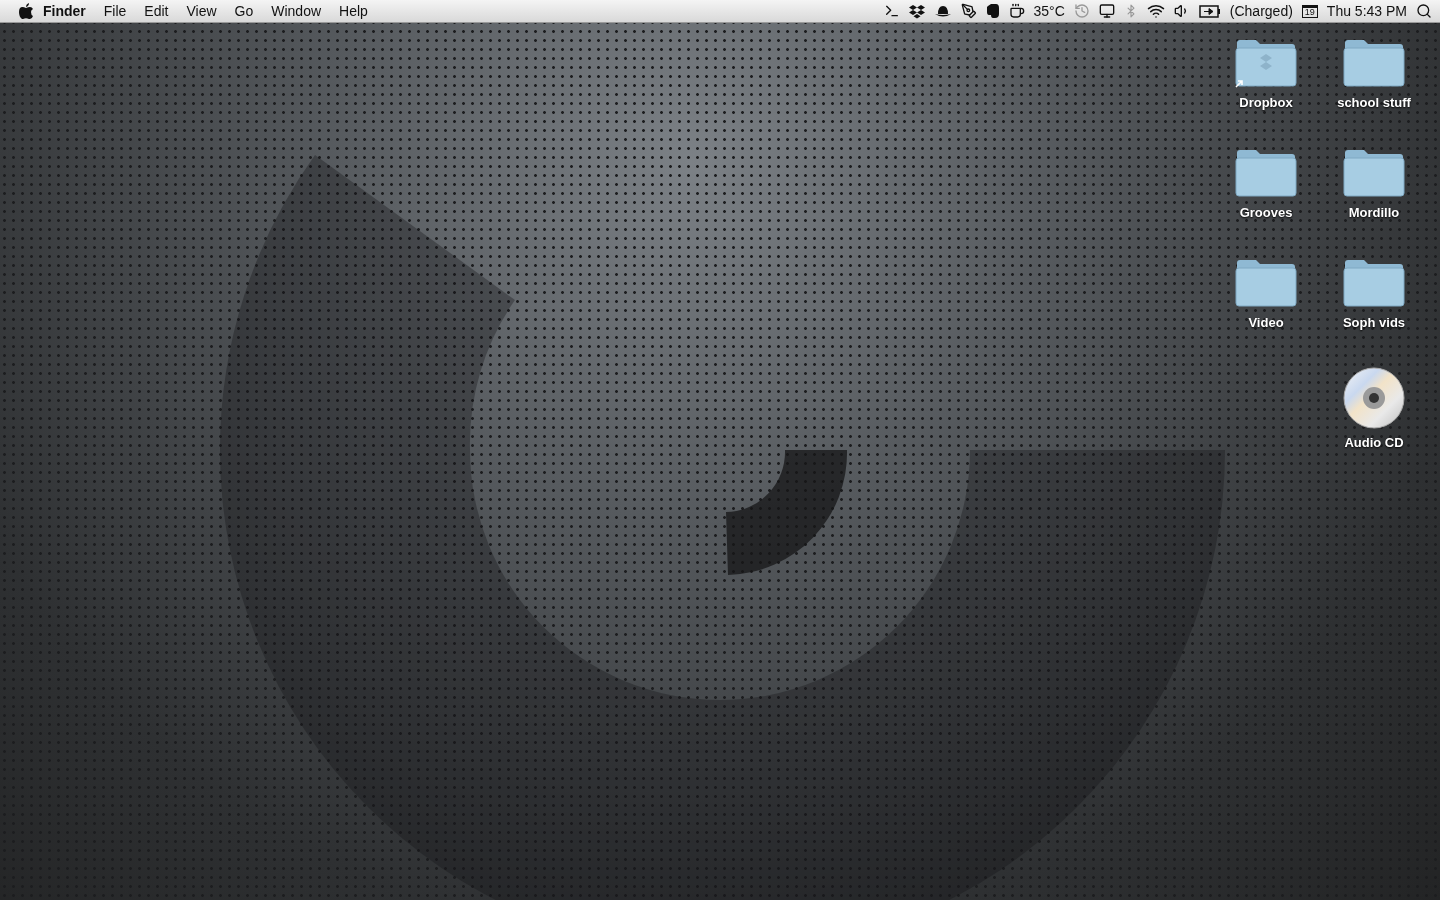  Describe the element at coordinates (1374, 212) in the screenshot. I see `icon-label: Mordillo` at that location.